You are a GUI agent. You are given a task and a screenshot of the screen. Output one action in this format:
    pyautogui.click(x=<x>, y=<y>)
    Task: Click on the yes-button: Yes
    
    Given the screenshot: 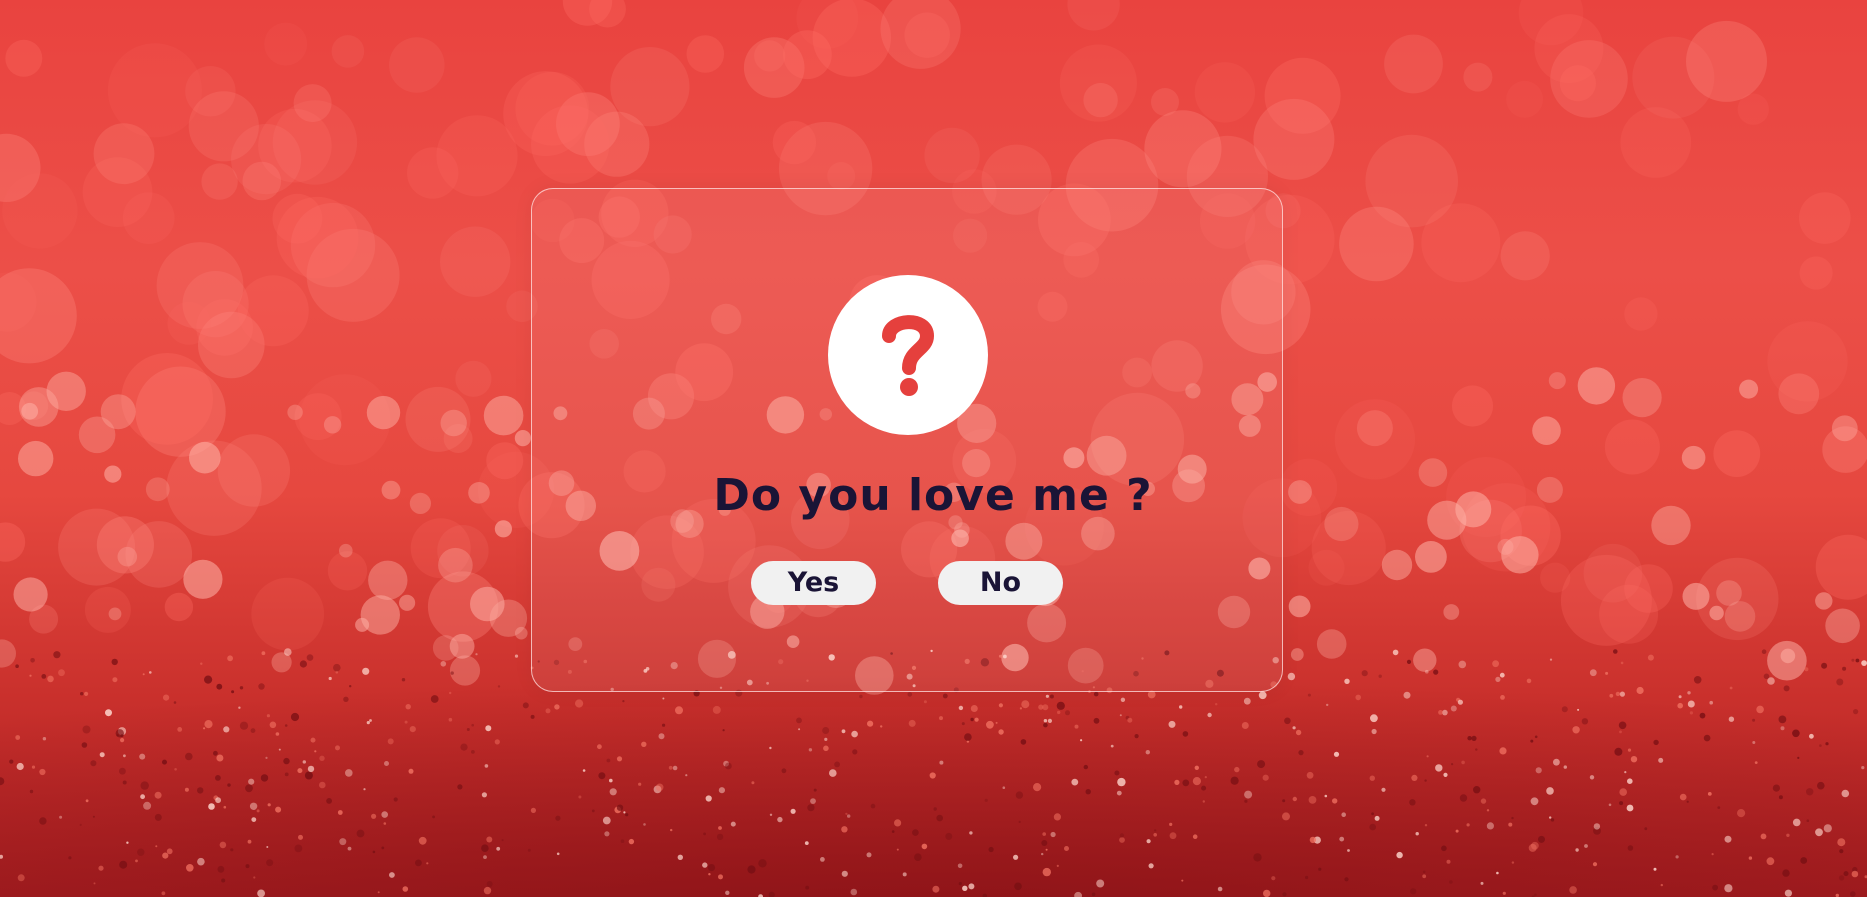 What is the action you would take?
    pyautogui.click(x=813, y=583)
    